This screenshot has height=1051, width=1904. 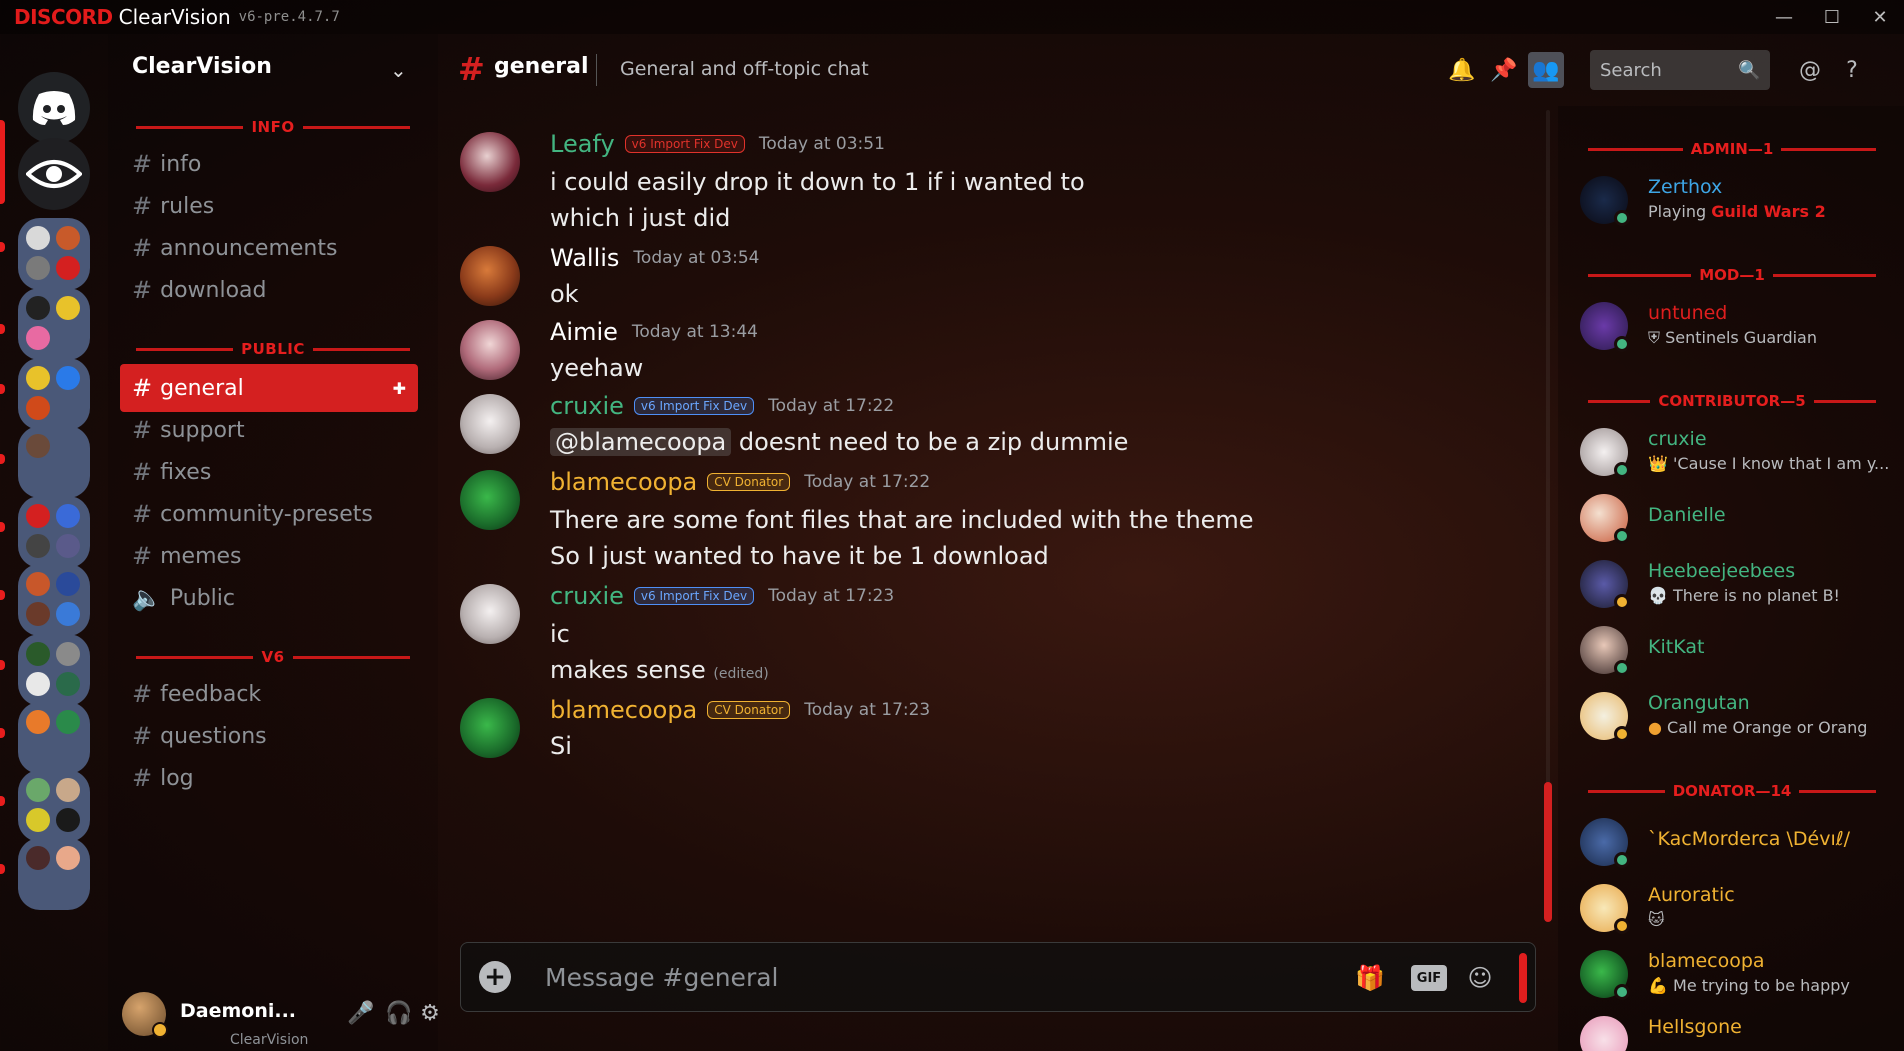 I want to click on member-item: `KacMorderca \Dévıℓ/, so click(x=1735, y=843).